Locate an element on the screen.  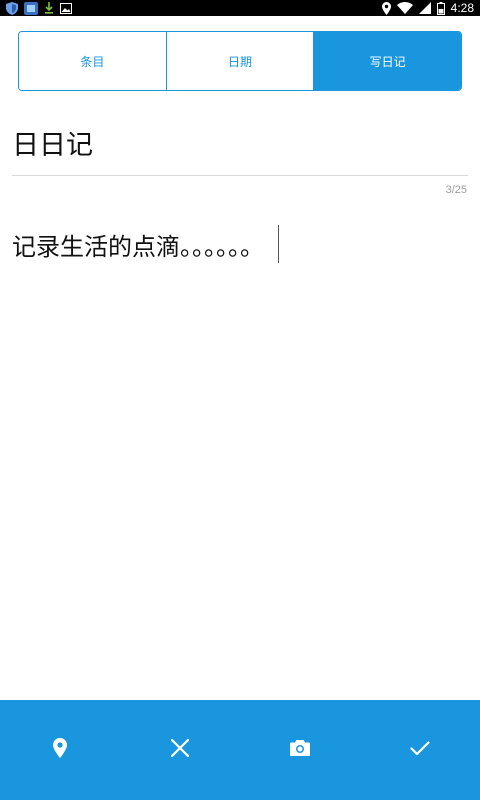
download-icon is located at coordinates (49, 8).